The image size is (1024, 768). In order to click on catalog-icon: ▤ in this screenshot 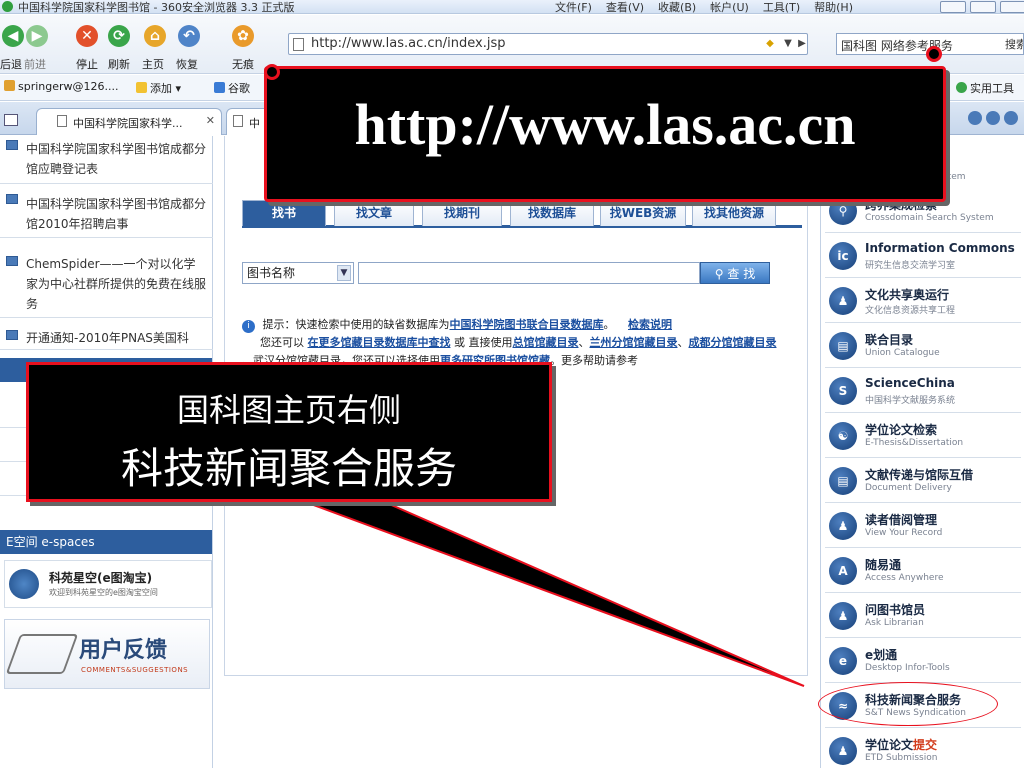, I will do `click(843, 346)`.